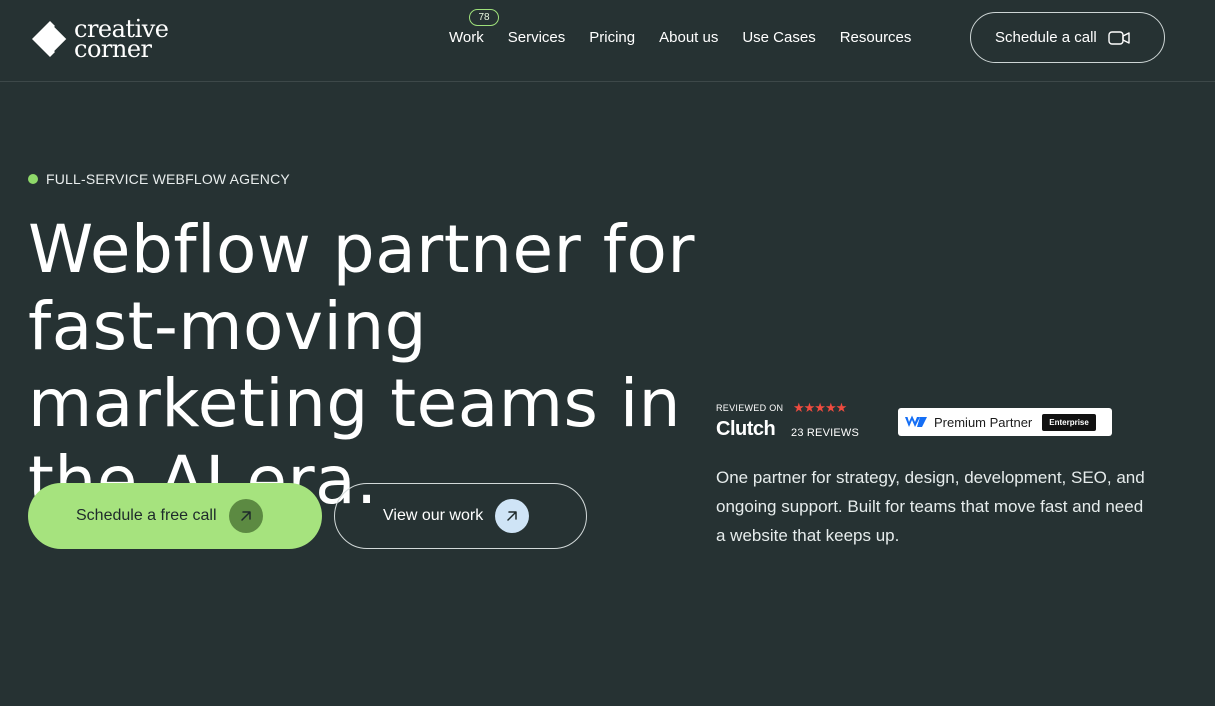 The height and width of the screenshot is (706, 1215). I want to click on view-our-work-button: View our work, so click(460, 516).